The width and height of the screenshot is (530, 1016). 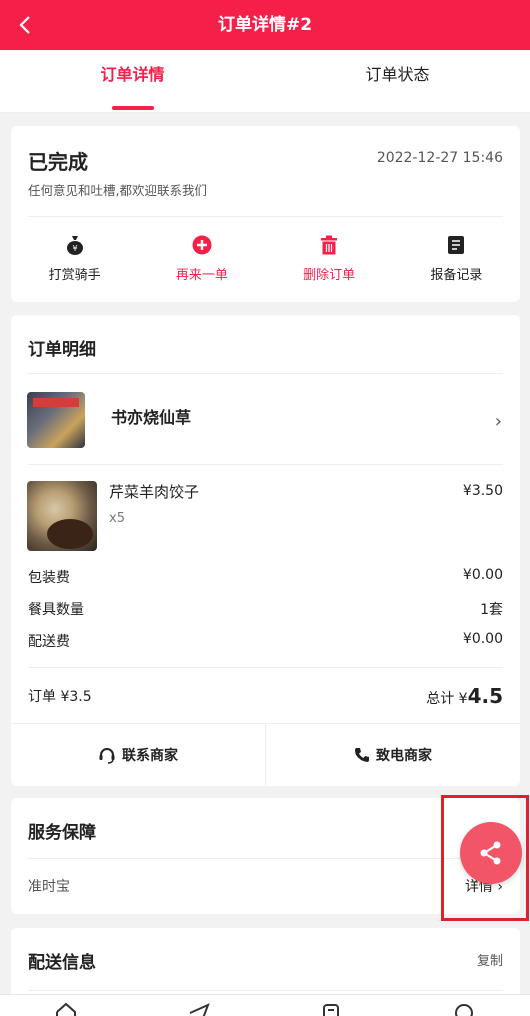 What do you see at coordinates (456, 259) in the screenshot?
I see `report-record-button: 报备记录` at bounding box center [456, 259].